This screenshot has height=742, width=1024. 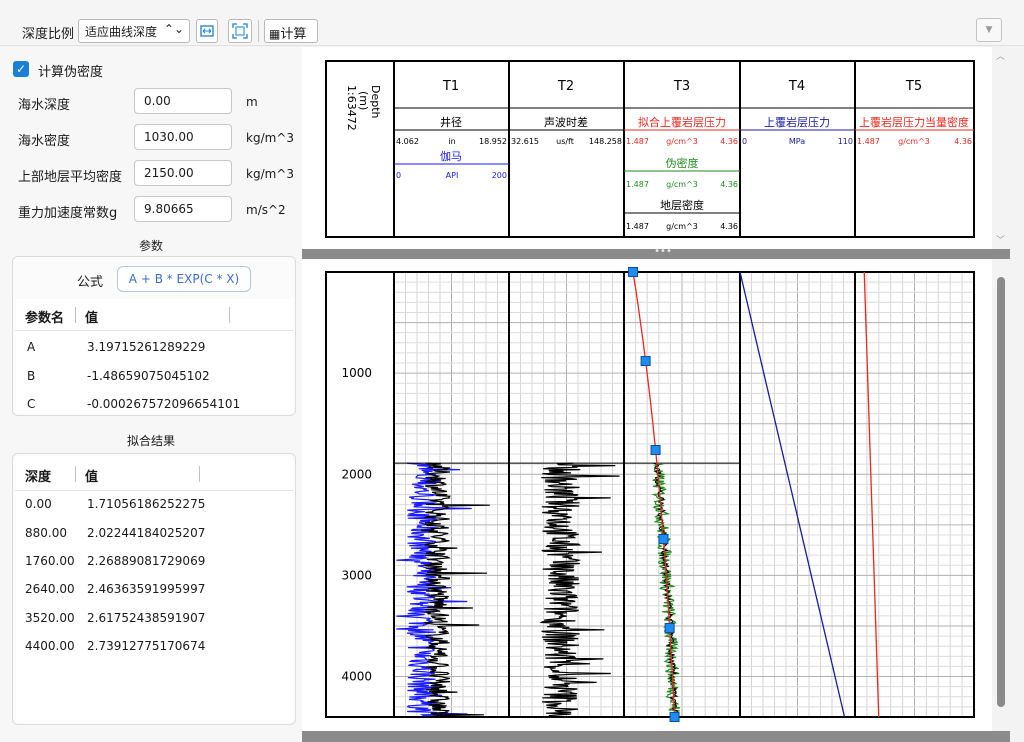 What do you see at coordinates (184, 279) in the screenshot?
I see `formula-input: A + B * EXP(C * X)` at bounding box center [184, 279].